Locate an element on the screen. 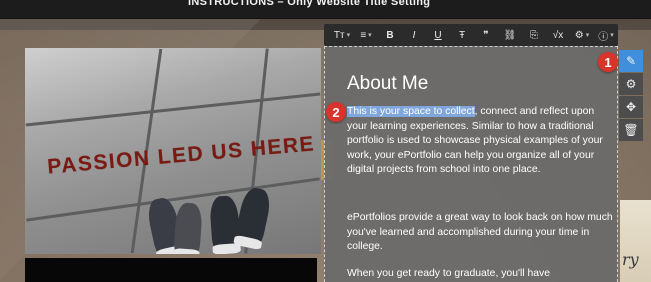 This screenshot has width=651, height=282. move-icon: ✥ is located at coordinates (631, 107).